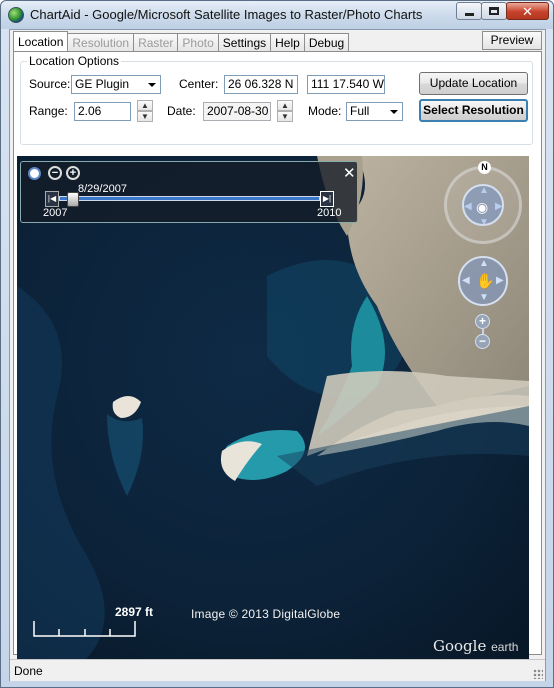  Describe the element at coordinates (198, 42) in the screenshot. I see `tab-photo: Photo` at that location.